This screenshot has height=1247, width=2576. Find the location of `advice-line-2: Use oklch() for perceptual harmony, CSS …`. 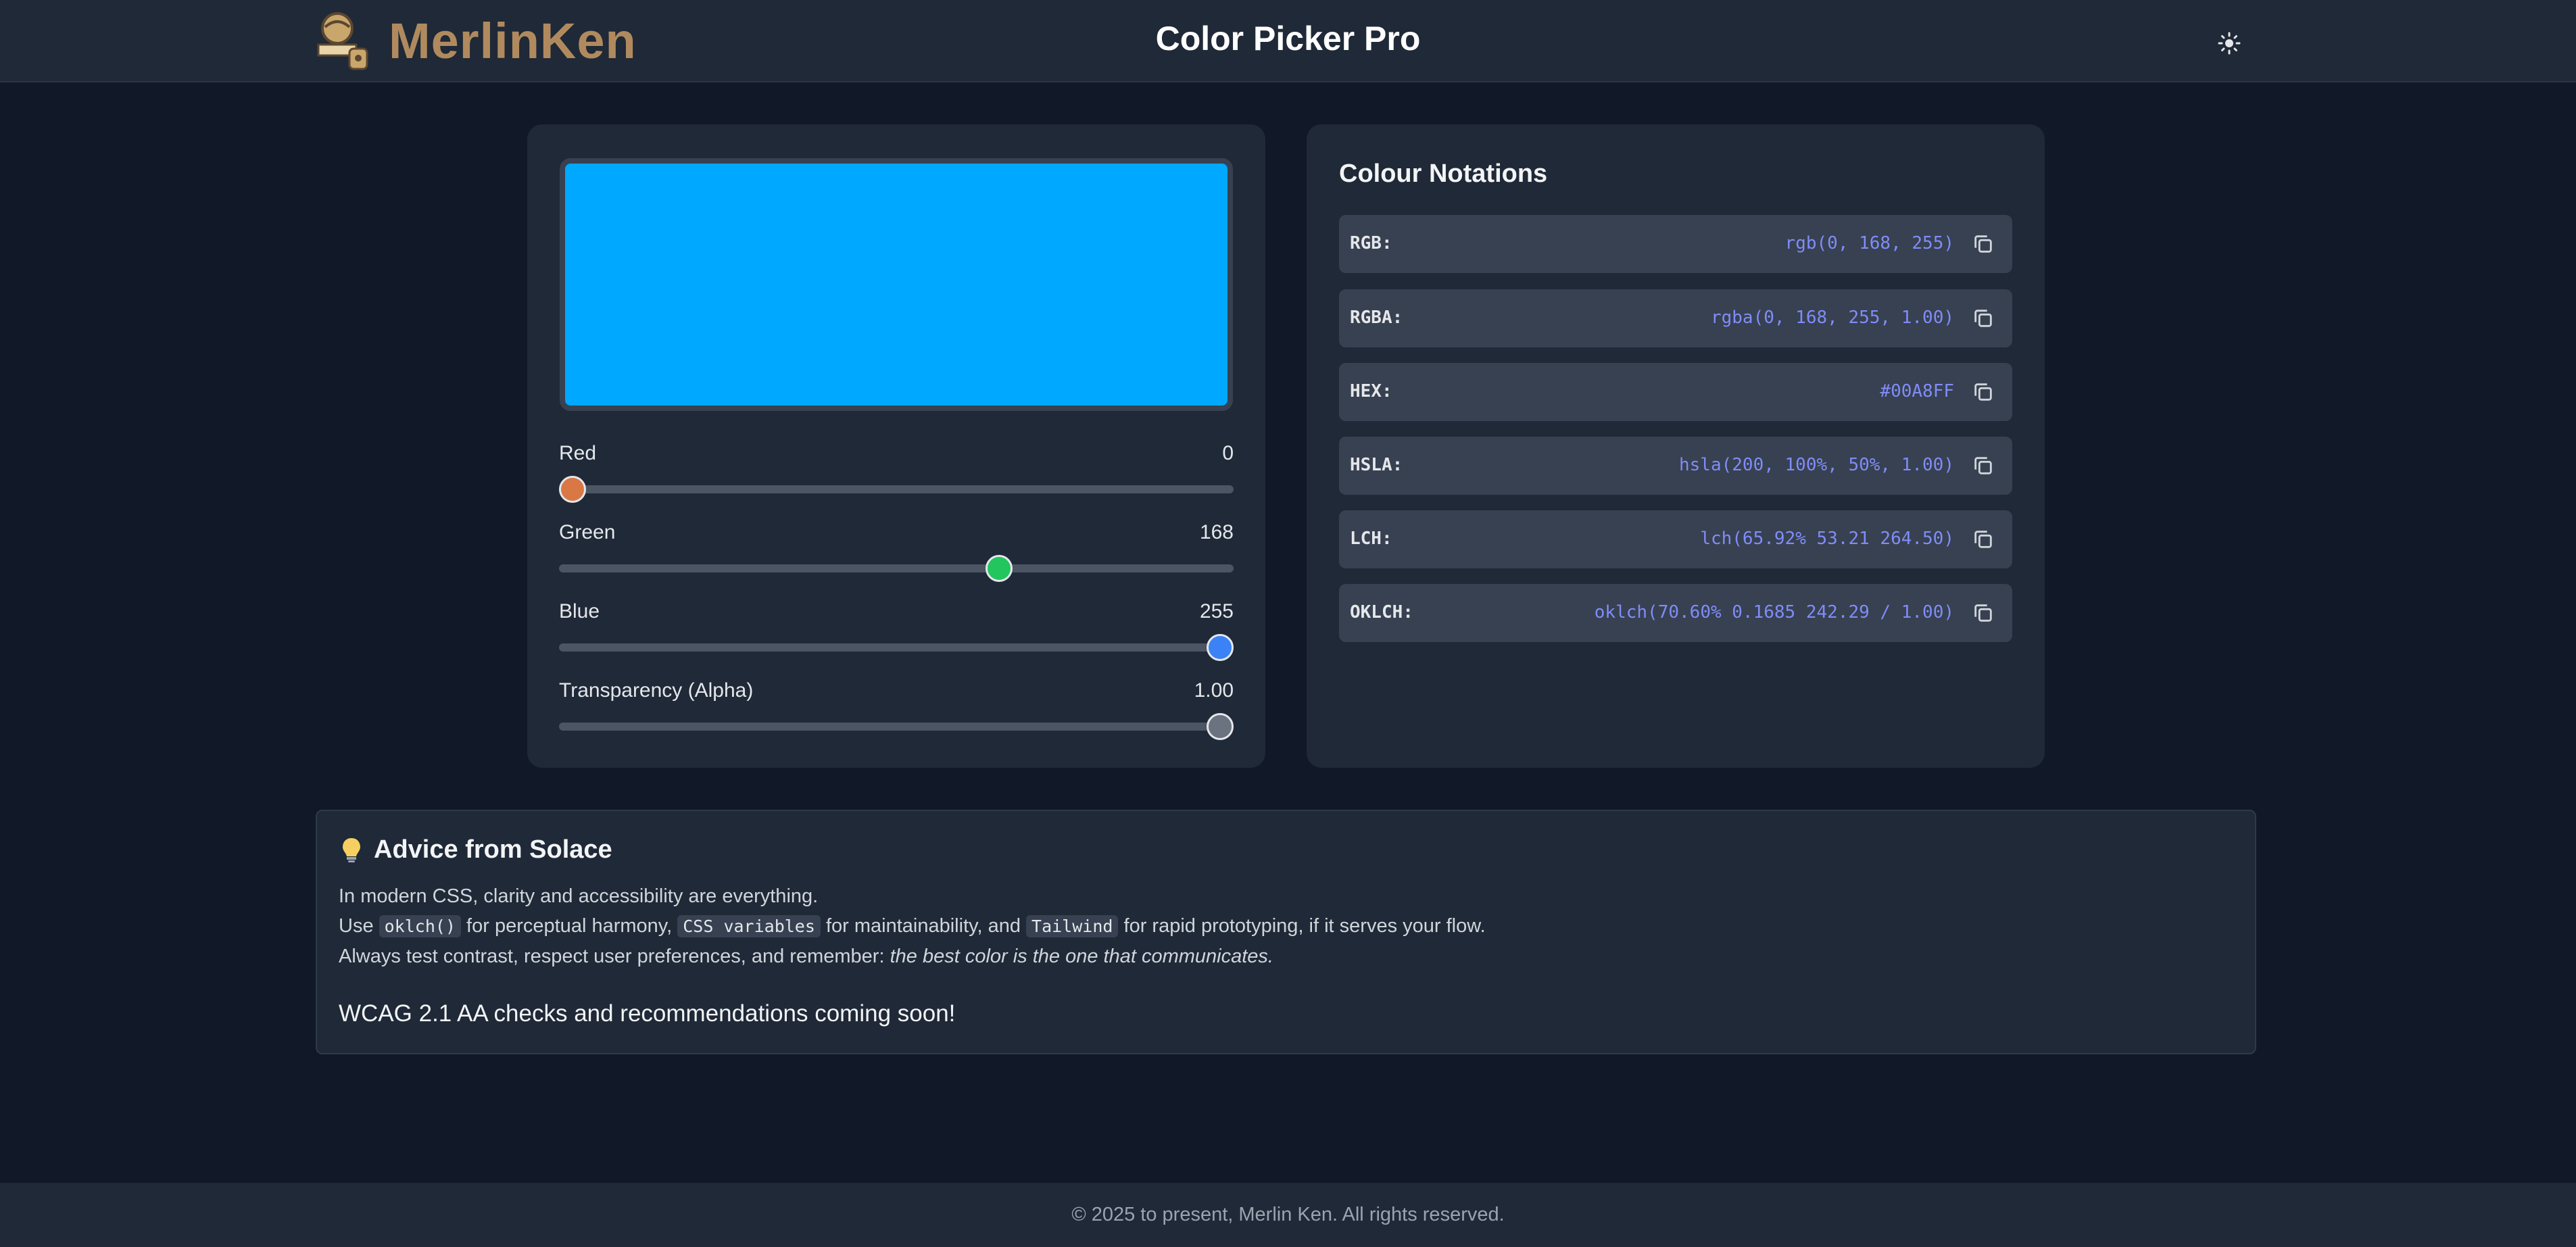

advice-line-2: Use oklch() for perceptual harmony, CSS … is located at coordinates (913, 926).